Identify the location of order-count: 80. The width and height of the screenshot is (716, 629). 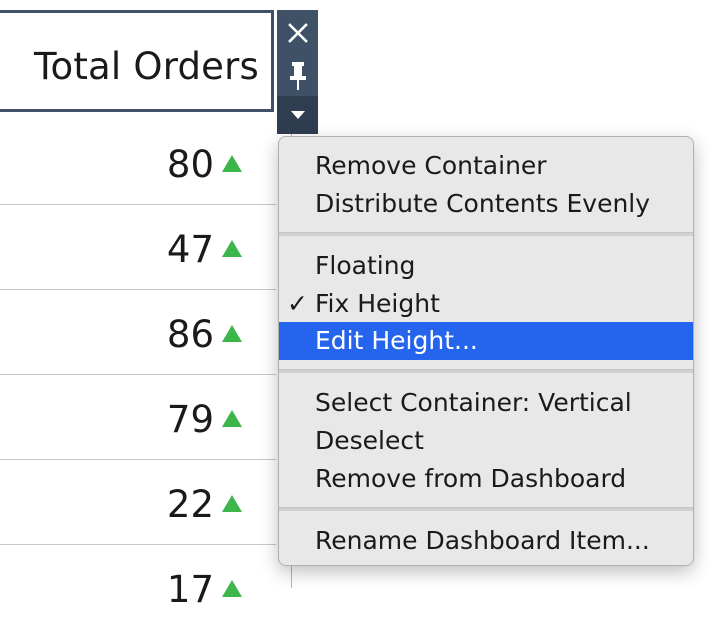
(190, 164).